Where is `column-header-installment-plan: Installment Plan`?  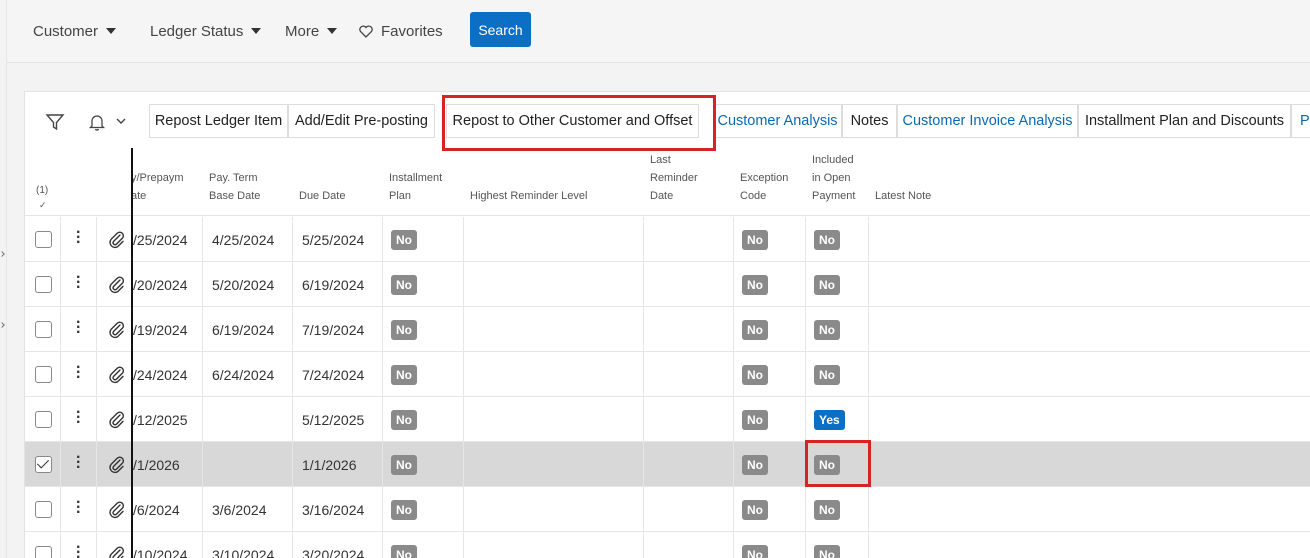
column-header-installment-plan: Installment Plan is located at coordinates (415, 187).